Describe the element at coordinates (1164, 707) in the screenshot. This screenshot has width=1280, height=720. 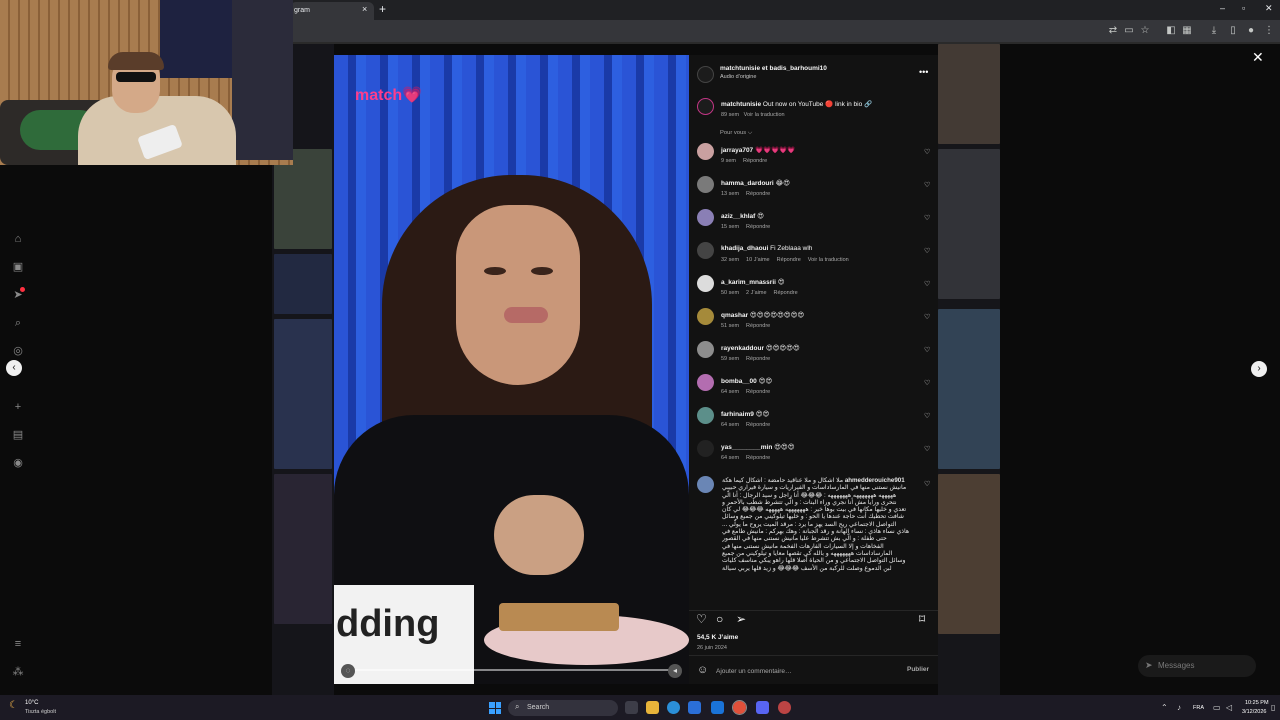
I see `tray-overflow-icon: ⌃` at that location.